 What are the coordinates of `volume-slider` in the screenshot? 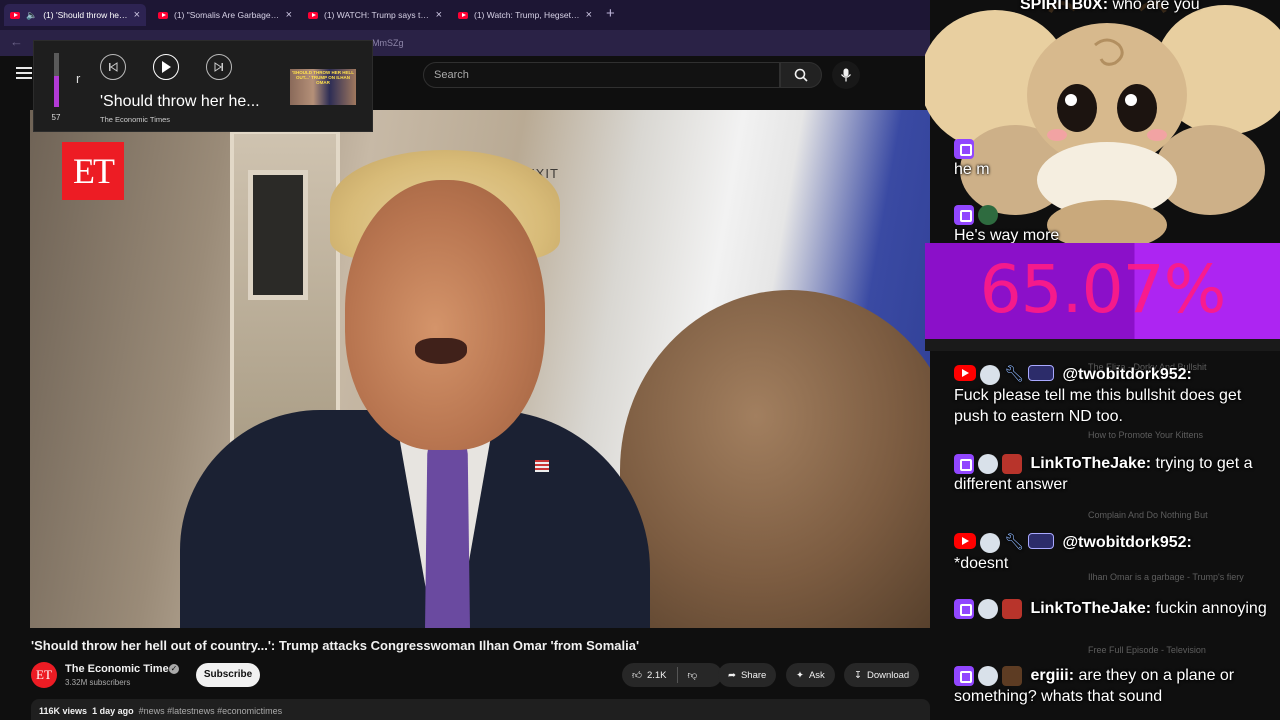 It's located at (56, 80).